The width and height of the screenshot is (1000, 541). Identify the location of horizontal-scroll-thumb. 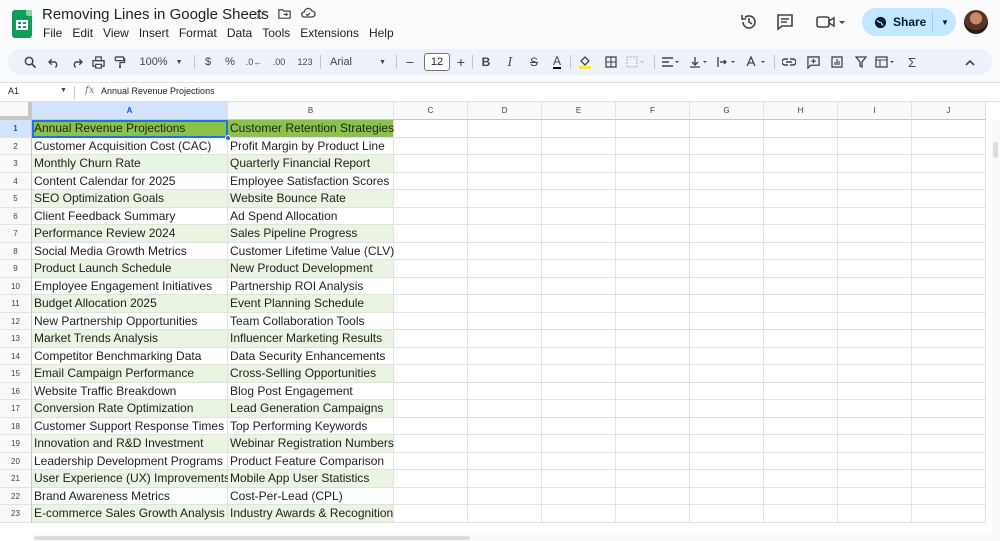
(252, 538).